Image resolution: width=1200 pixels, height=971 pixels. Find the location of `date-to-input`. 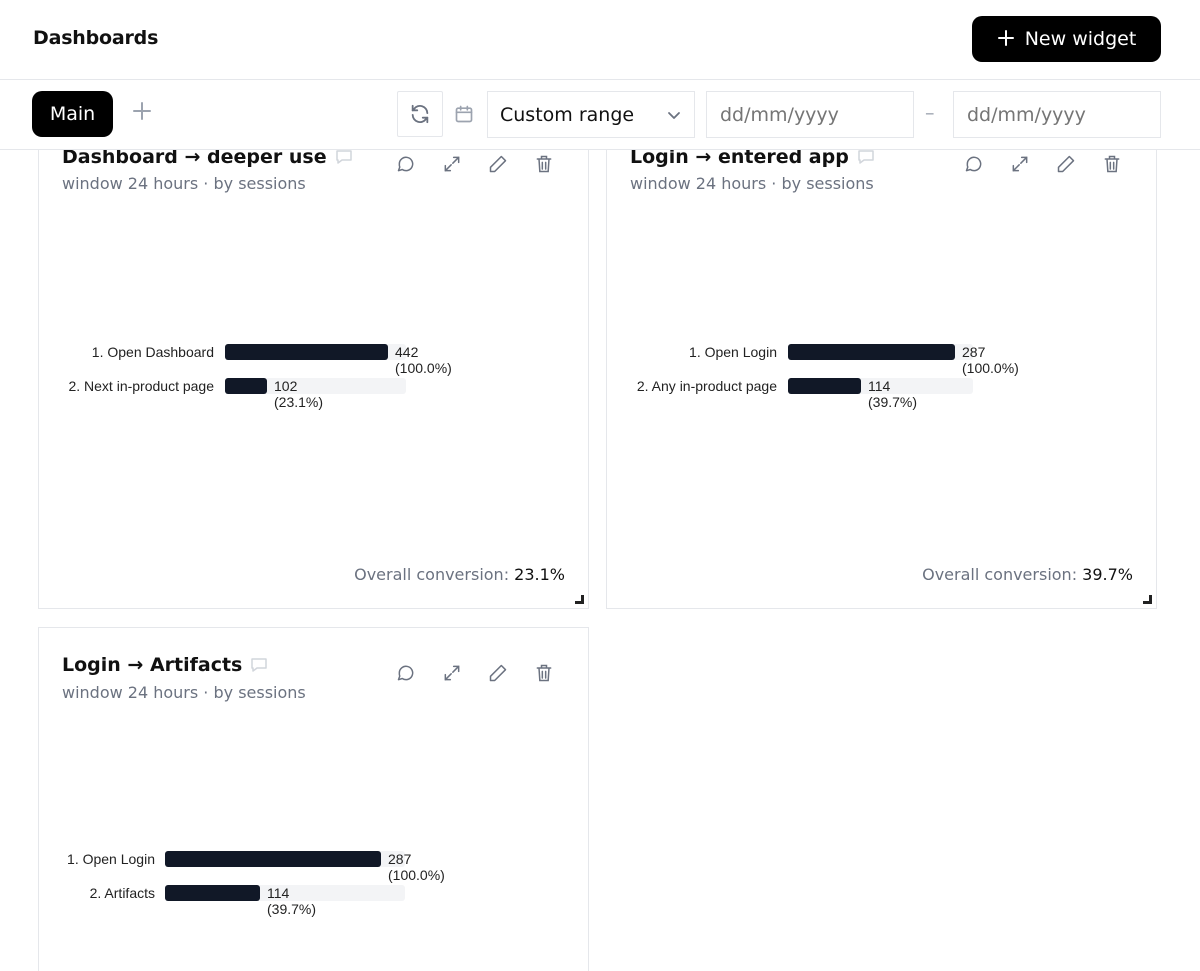

date-to-input is located at coordinates (1057, 114).